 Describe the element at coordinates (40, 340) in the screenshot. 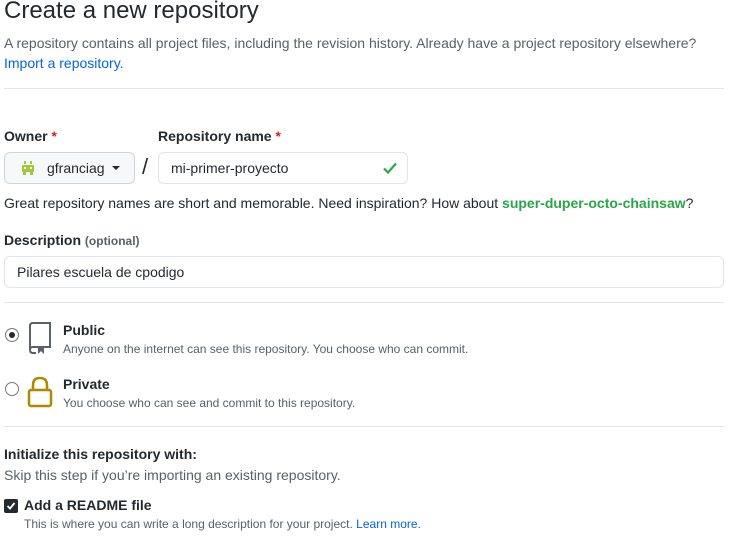

I see `repo-book-icon` at that location.